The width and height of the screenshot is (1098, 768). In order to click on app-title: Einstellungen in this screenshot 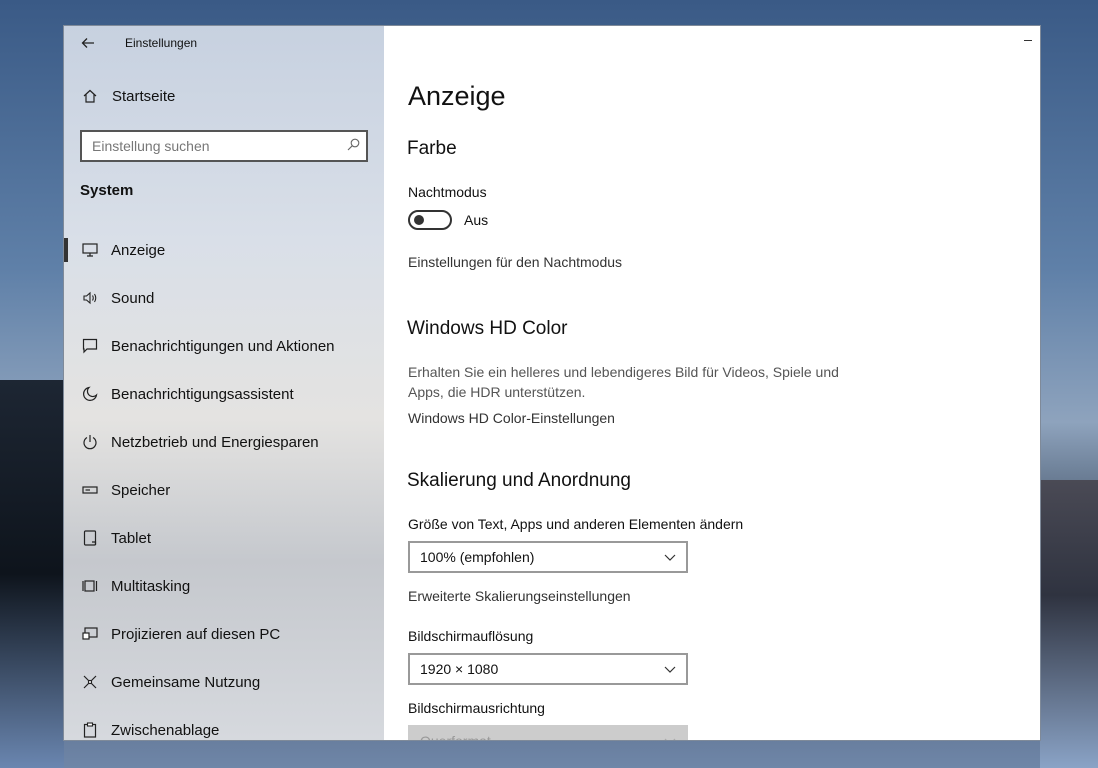, I will do `click(161, 43)`.